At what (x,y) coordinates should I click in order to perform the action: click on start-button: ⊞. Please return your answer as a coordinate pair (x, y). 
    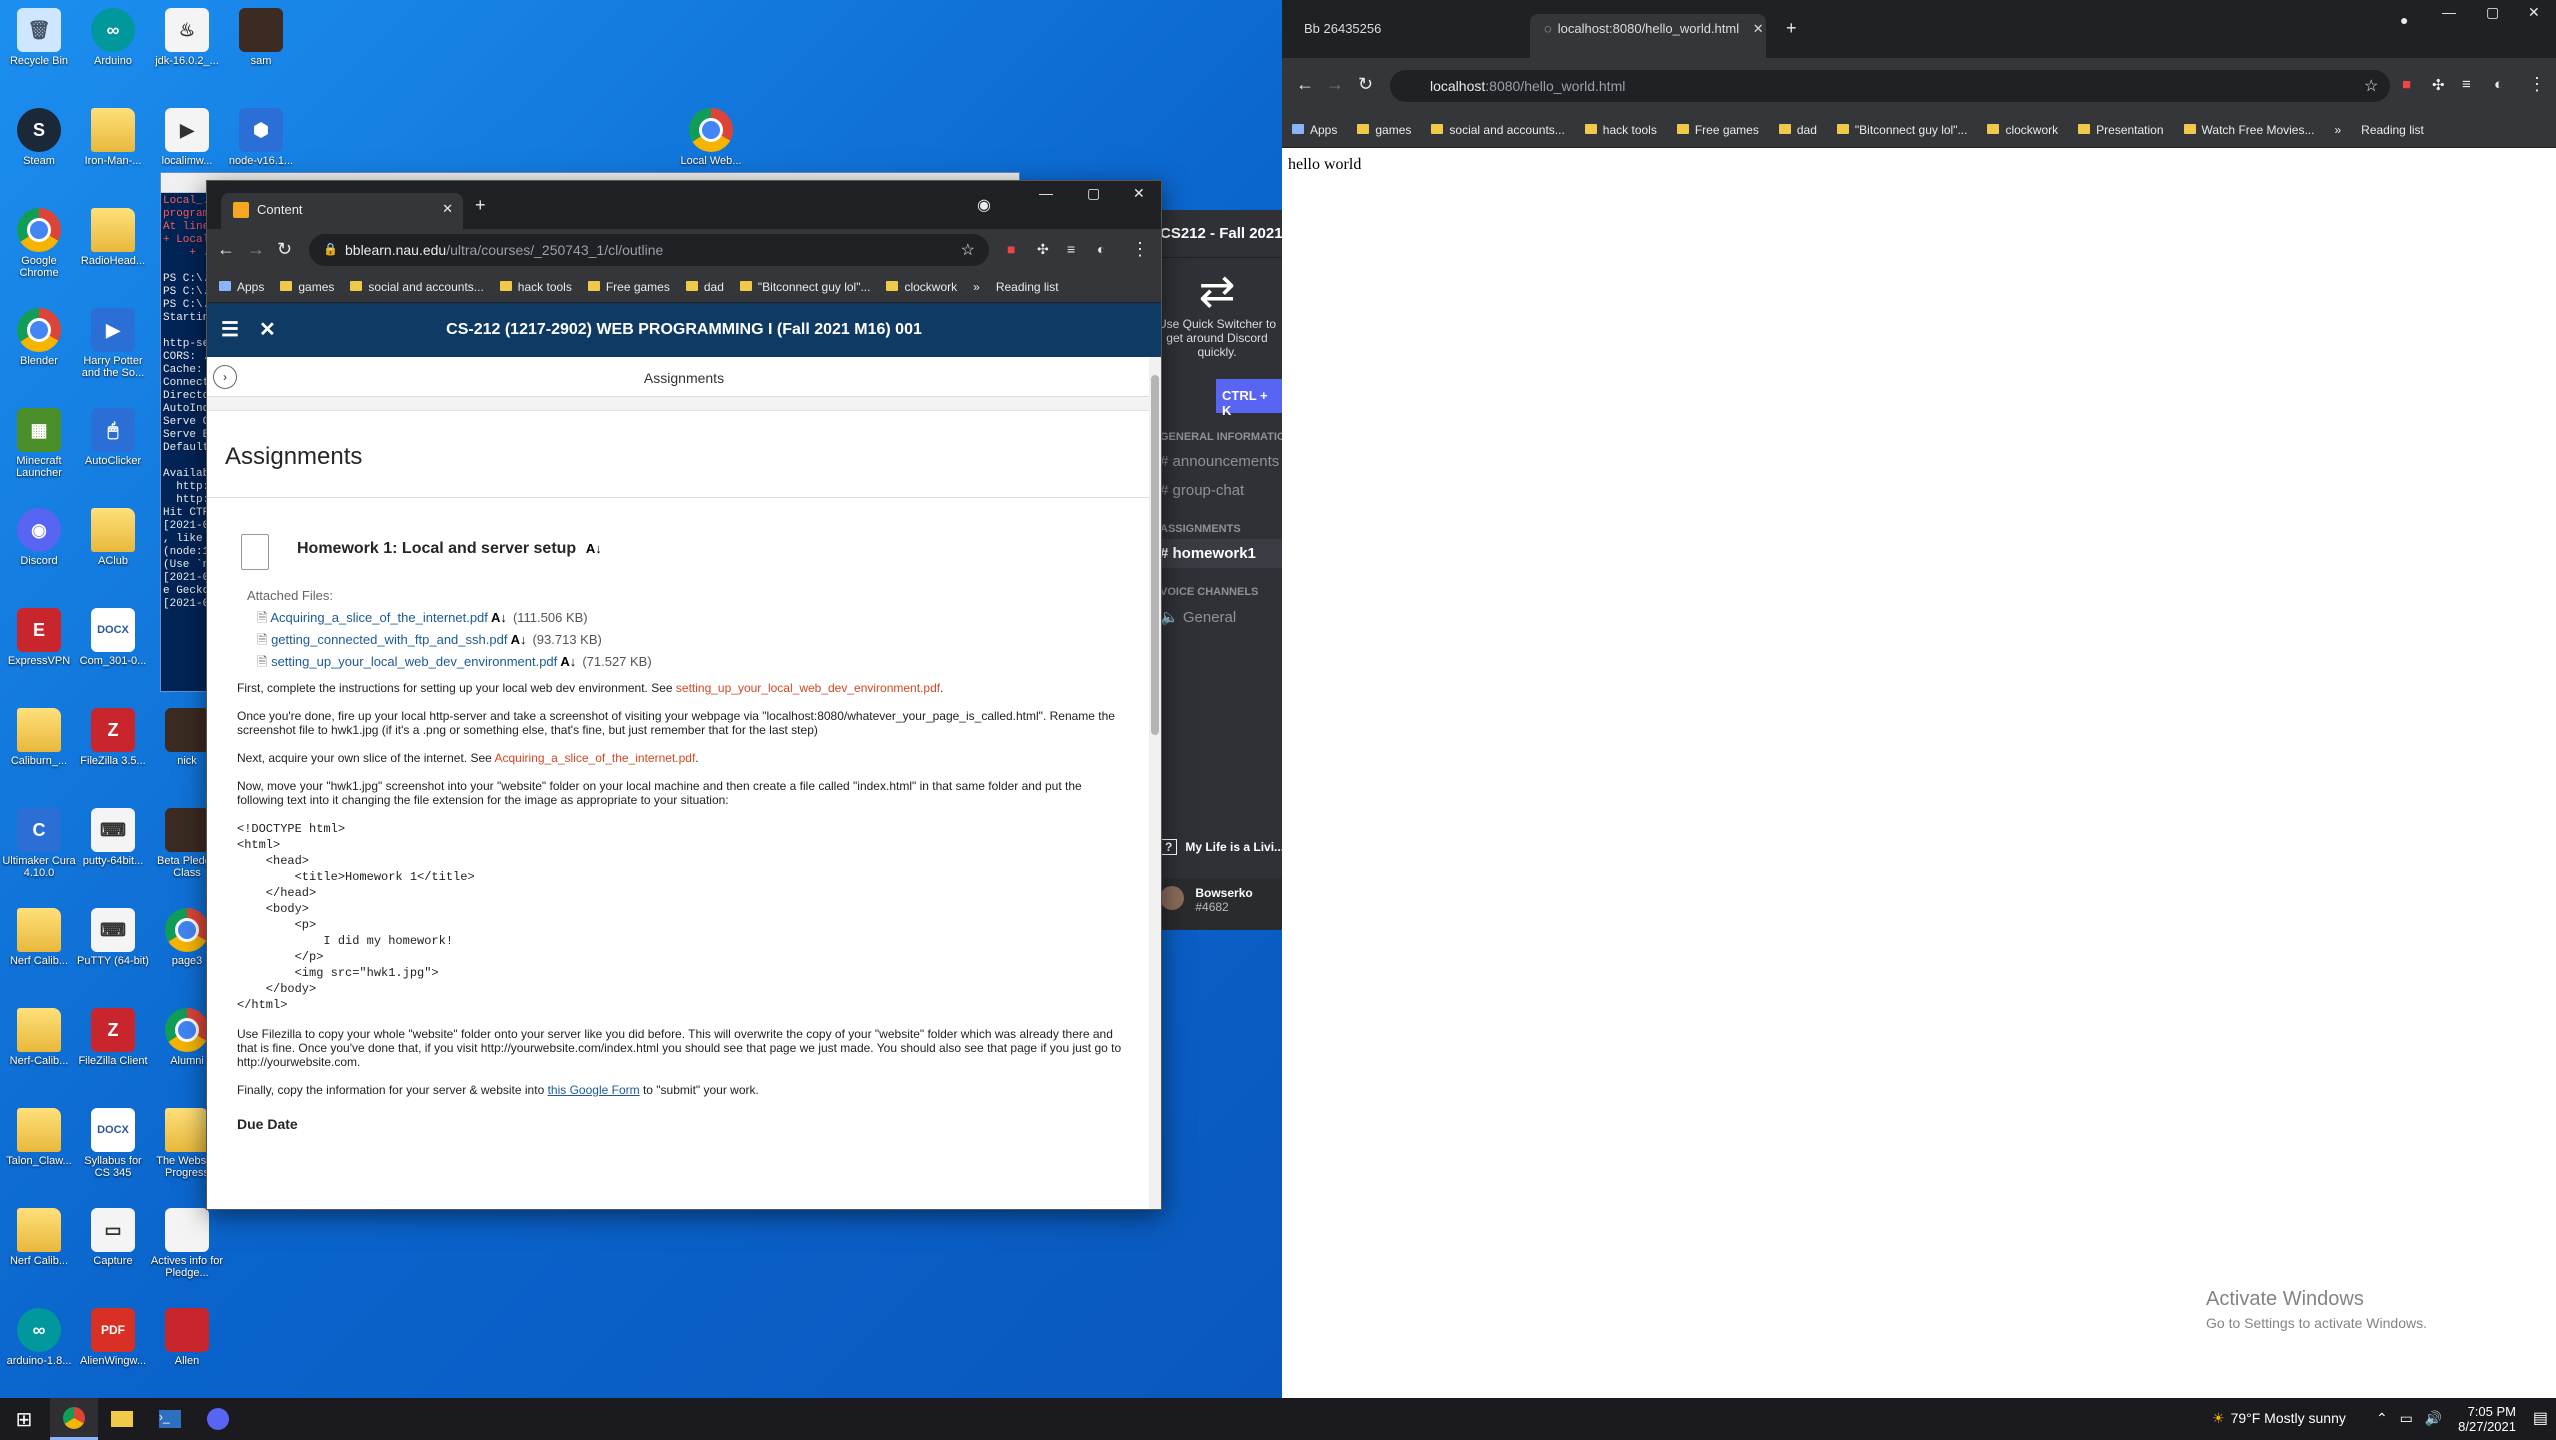
    Looking at the image, I should click on (24, 1419).